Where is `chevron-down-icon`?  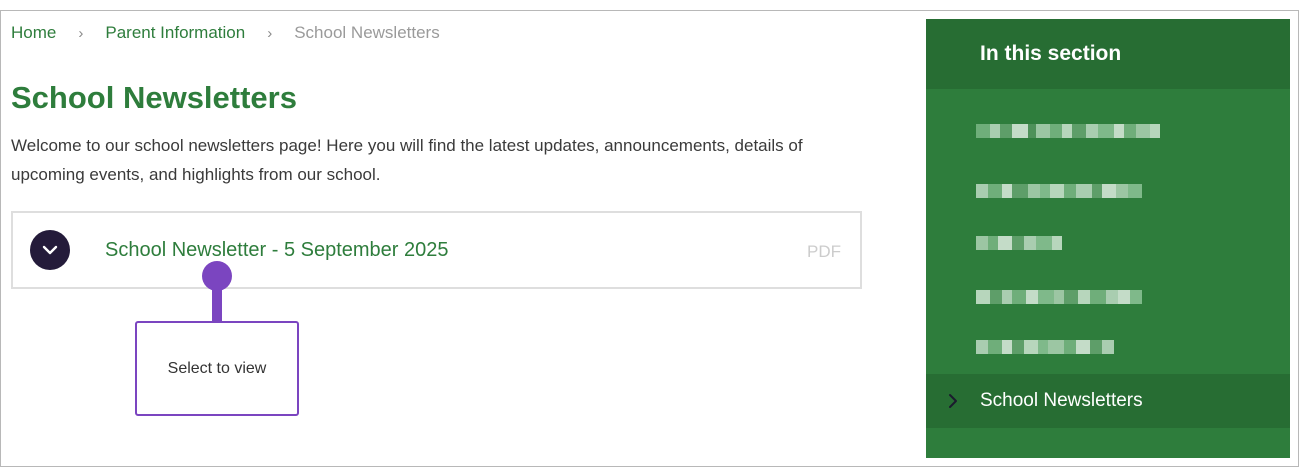 chevron-down-icon is located at coordinates (50, 250).